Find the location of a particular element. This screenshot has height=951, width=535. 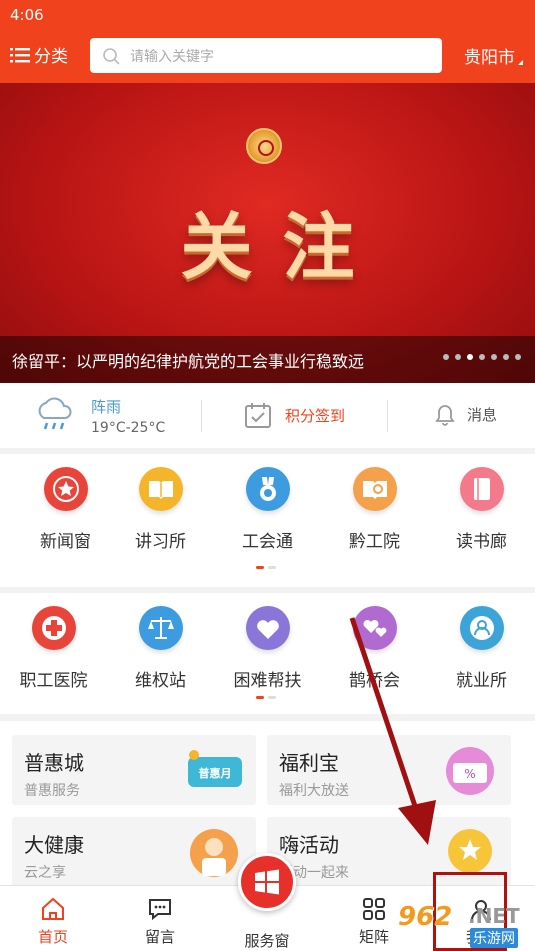

book-icon is located at coordinates (481, 489).